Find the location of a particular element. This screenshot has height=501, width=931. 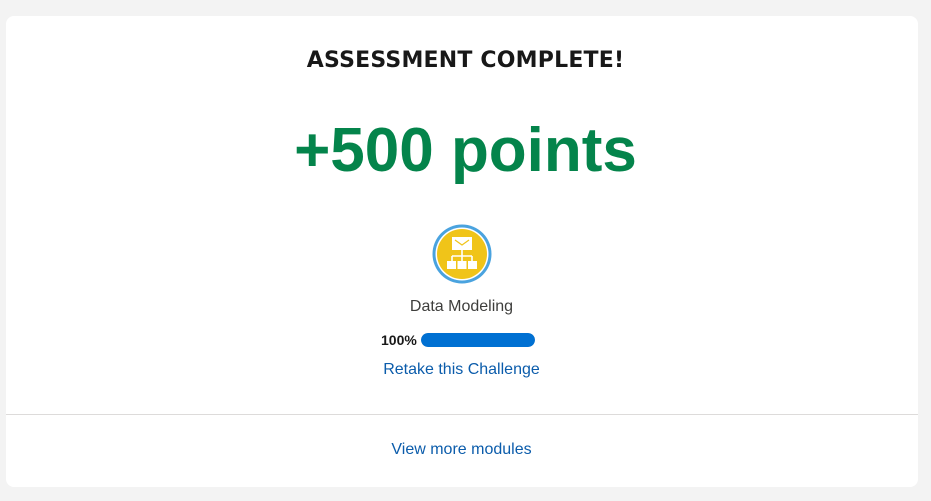

hierarchy-icon is located at coordinates (462, 254).